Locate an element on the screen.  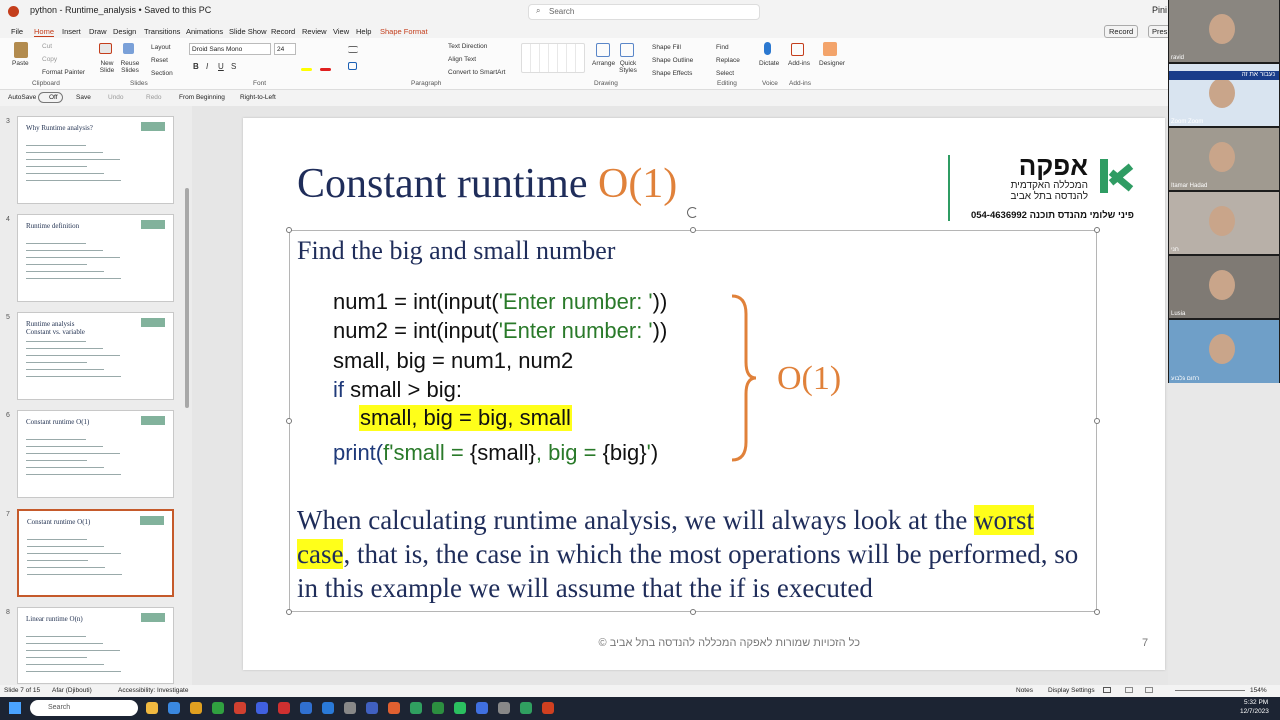
font-size-select: 24 is located at coordinates (285, 49).